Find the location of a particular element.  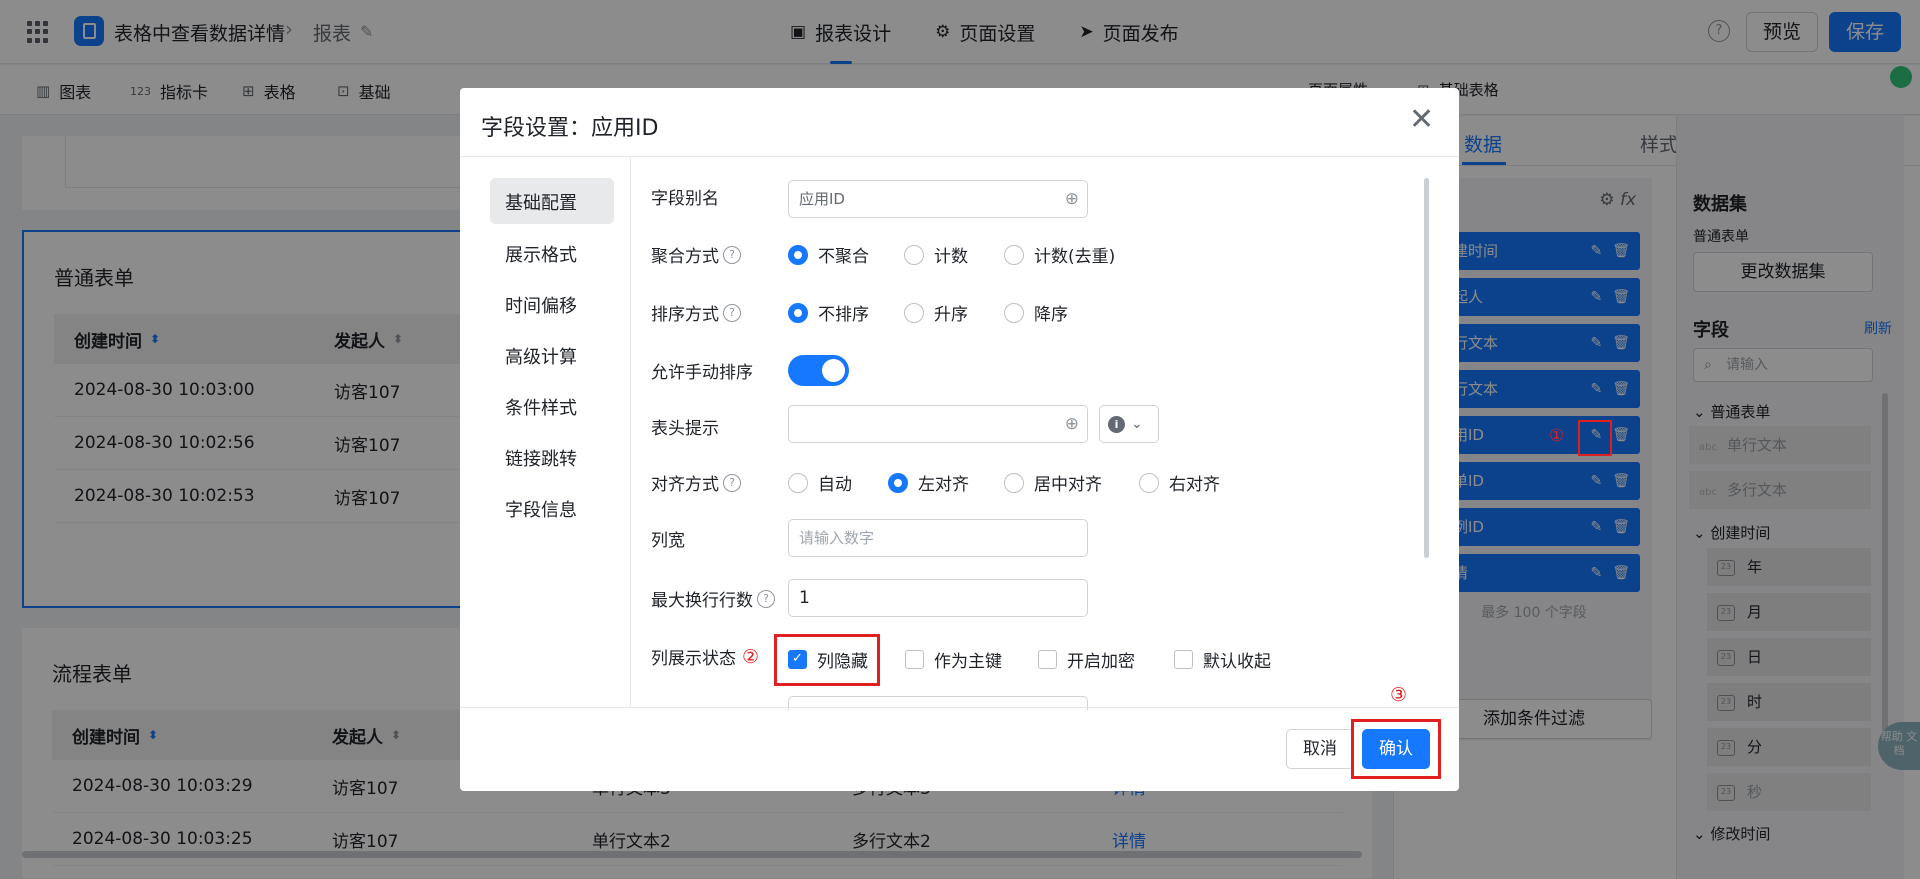

align-label: 对齐方式? is located at coordinates (696, 482).